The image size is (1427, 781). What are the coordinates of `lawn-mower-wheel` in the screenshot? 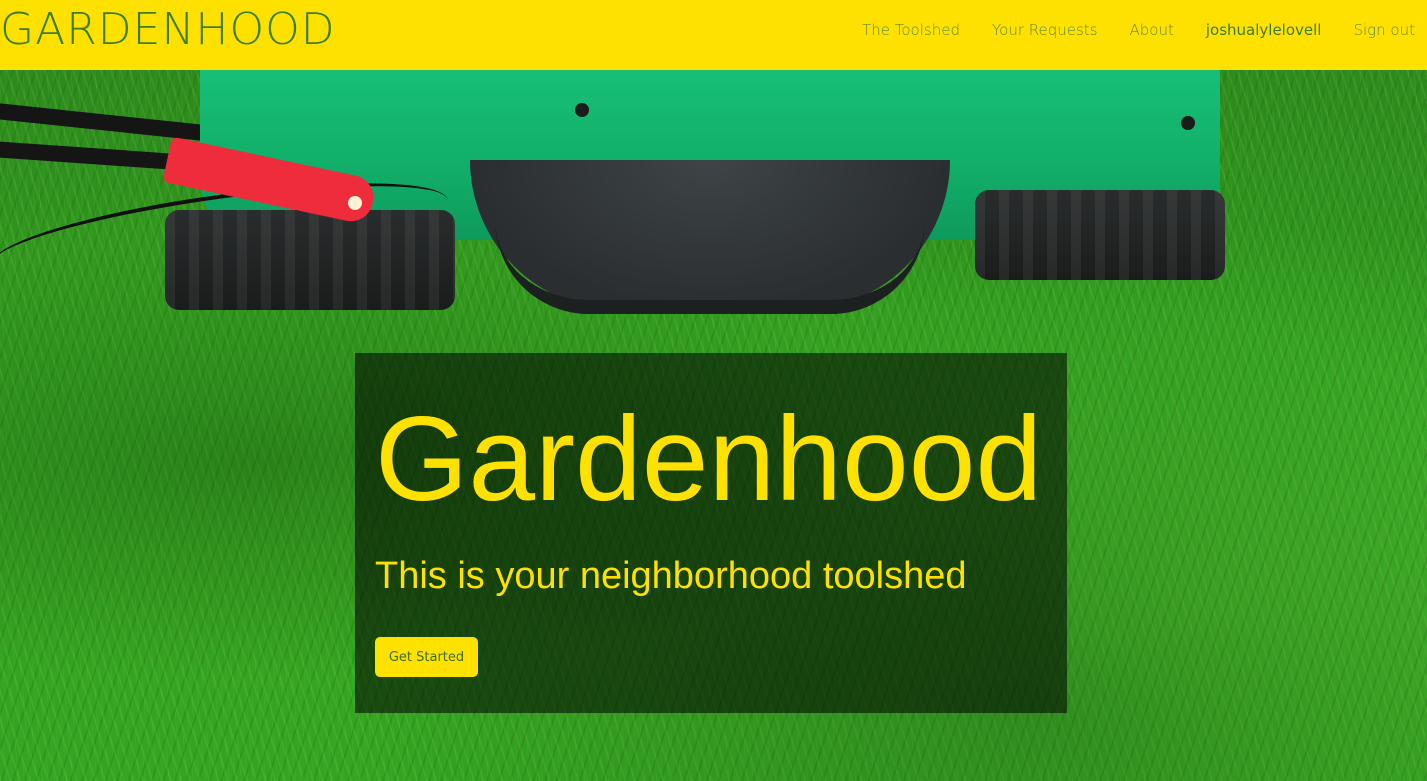 It's located at (1100, 235).